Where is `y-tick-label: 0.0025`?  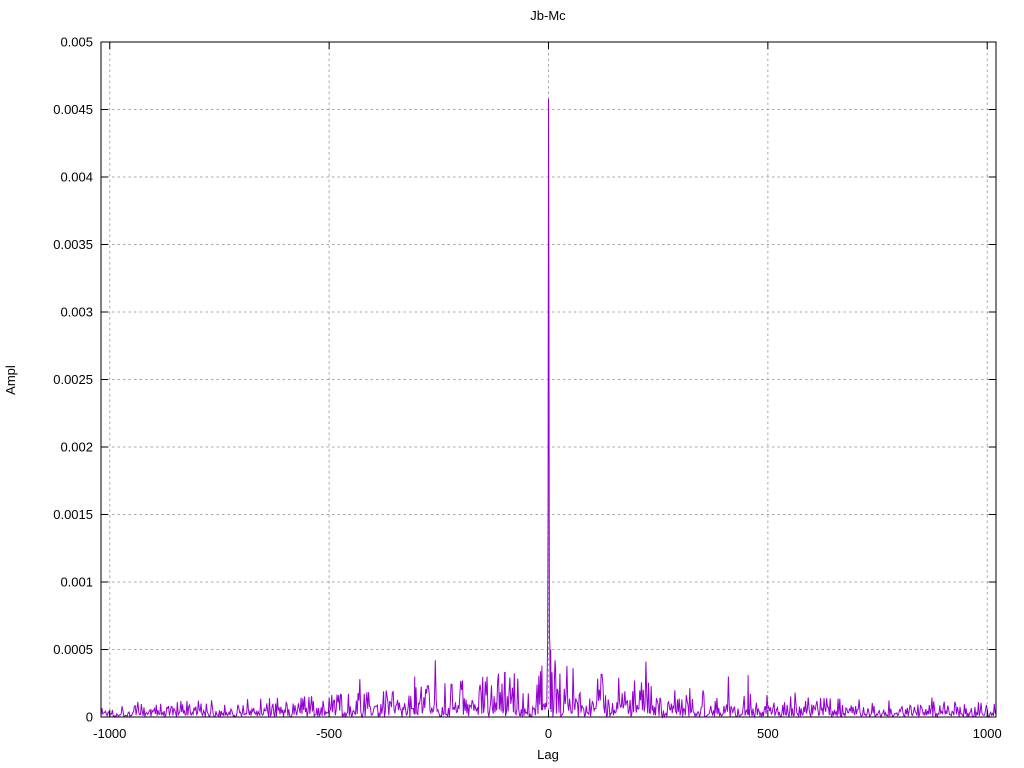
y-tick-label: 0.0025 is located at coordinates (73, 379).